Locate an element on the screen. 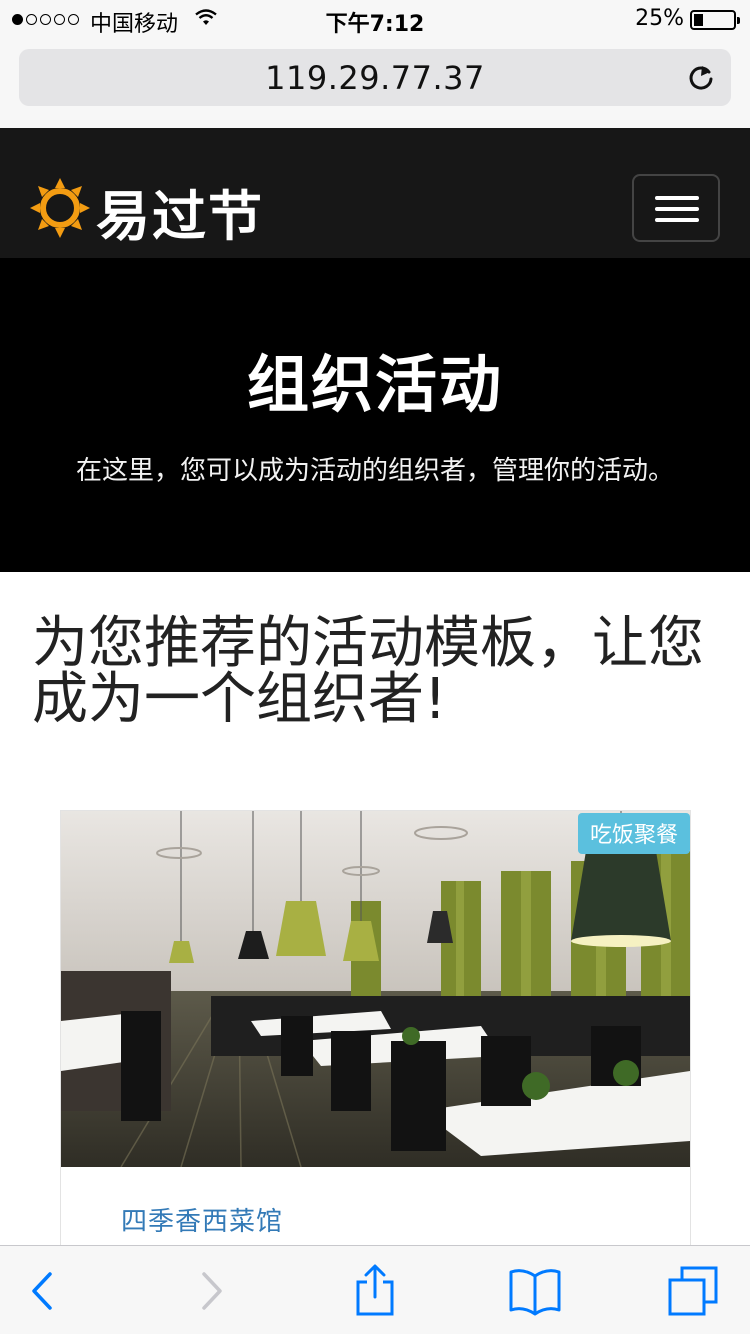 The width and height of the screenshot is (750, 1334). battery-icon is located at coordinates (715, 20).